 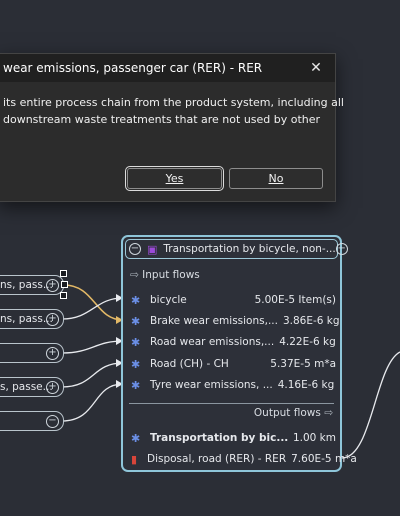 What do you see at coordinates (233, 364) in the screenshot?
I see `input-flow-row: ✱ Road (CH) - CH 5.37E-5 m*a` at bounding box center [233, 364].